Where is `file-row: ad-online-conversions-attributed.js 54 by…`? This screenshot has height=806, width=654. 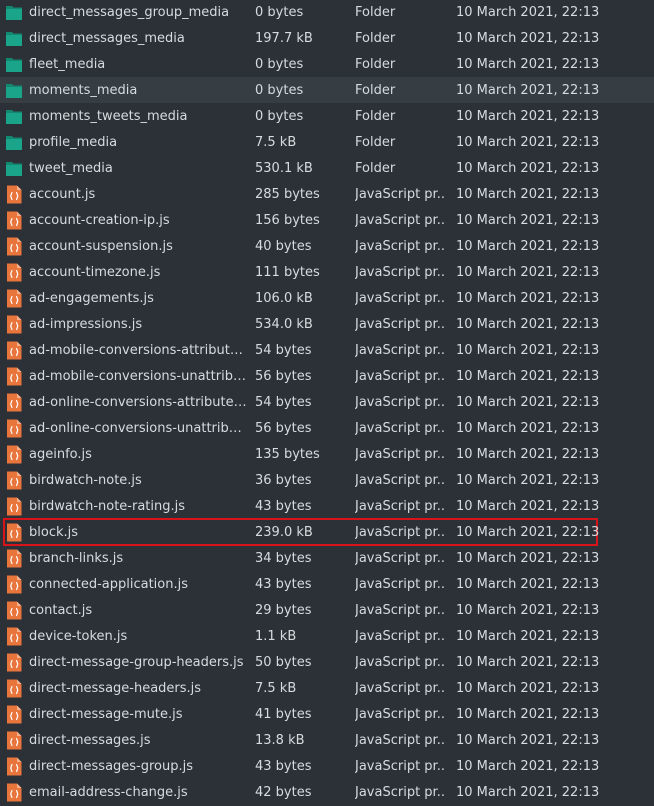
file-row: ad-online-conversions-attributed.js 54 by… is located at coordinates (327, 402).